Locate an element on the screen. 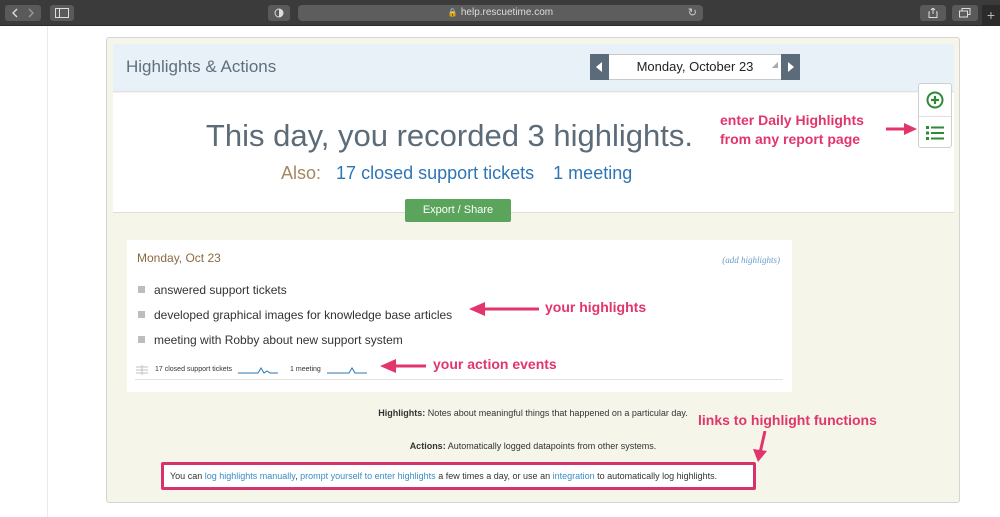 The image size is (1000, 517). back-forward-buttons is located at coordinates (23, 13).